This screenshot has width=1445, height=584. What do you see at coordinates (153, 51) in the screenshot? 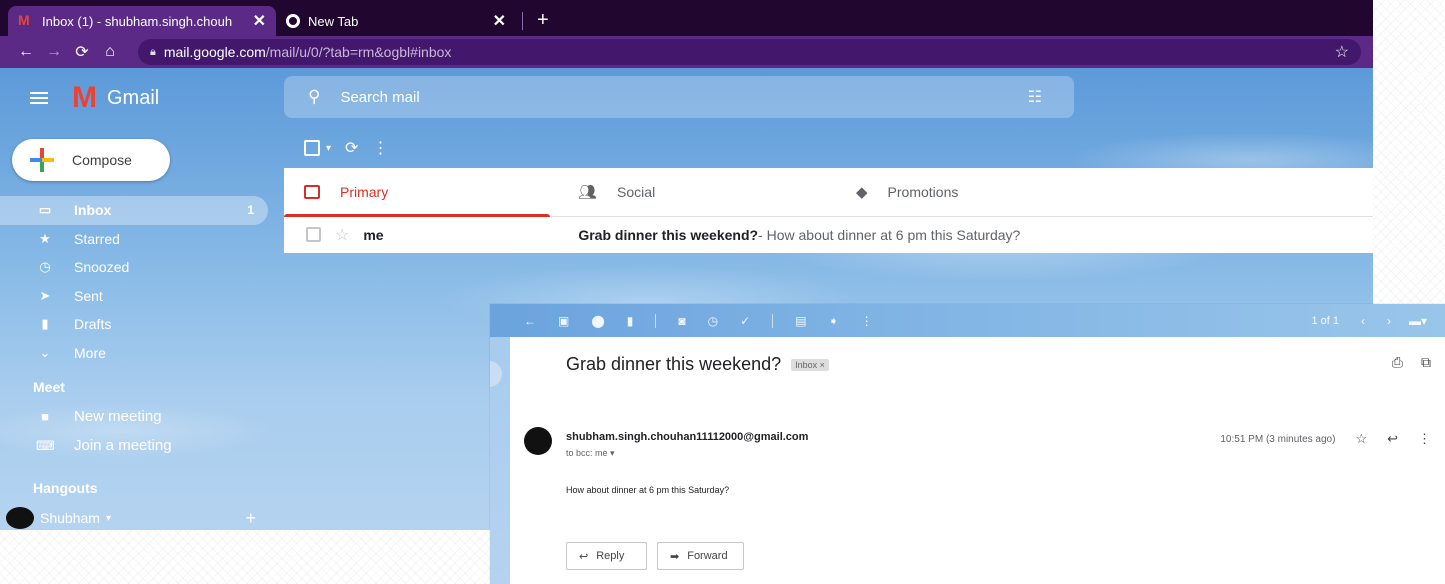
I see `lock-icon: 🔒︎` at bounding box center [153, 51].